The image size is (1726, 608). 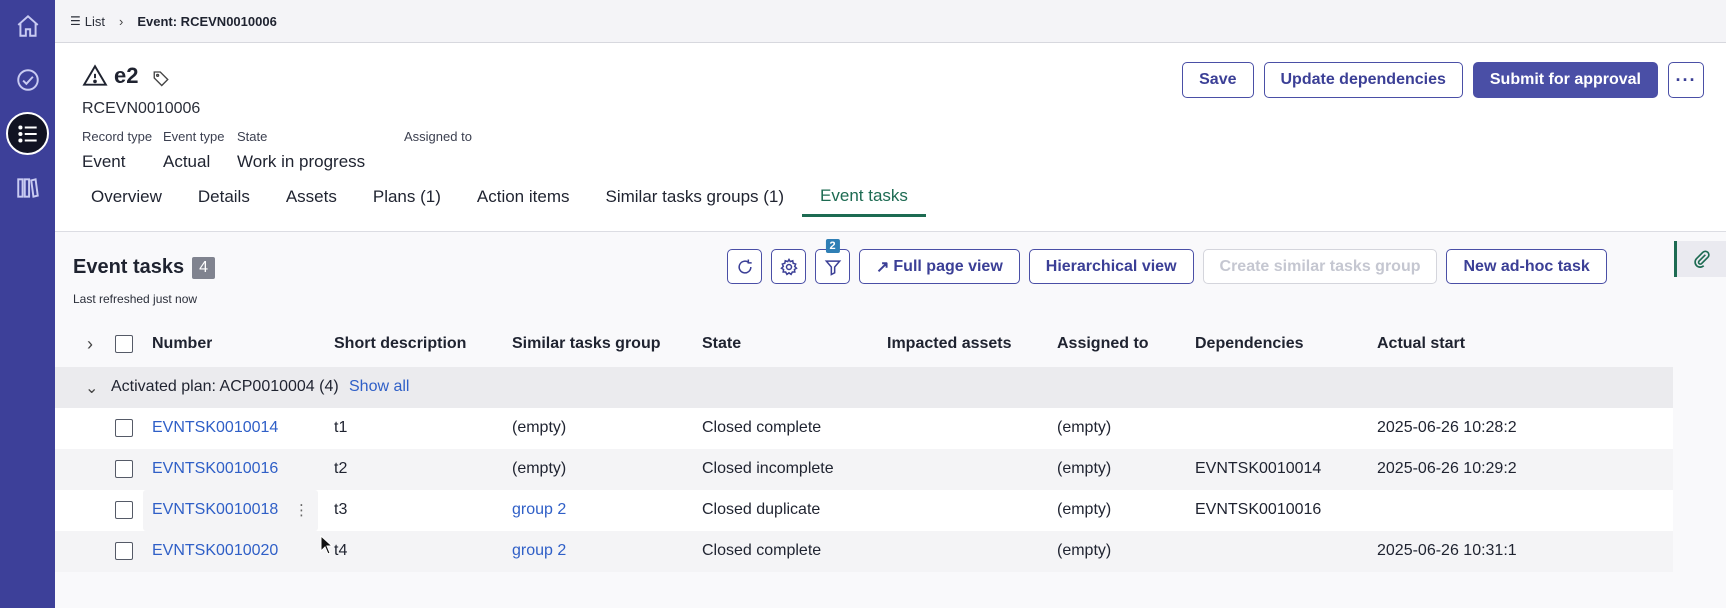 What do you see at coordinates (121, 21) in the screenshot?
I see `chevron-right-icon: ›` at bounding box center [121, 21].